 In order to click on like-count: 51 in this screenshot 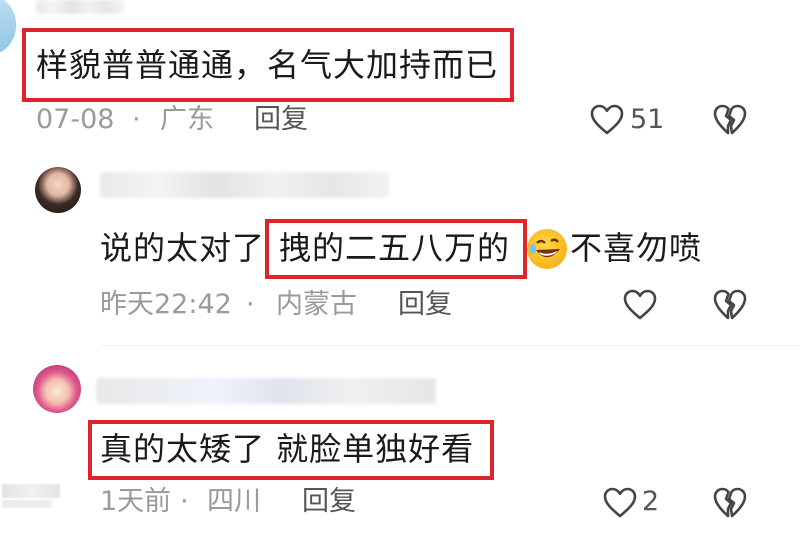, I will do `click(647, 119)`.